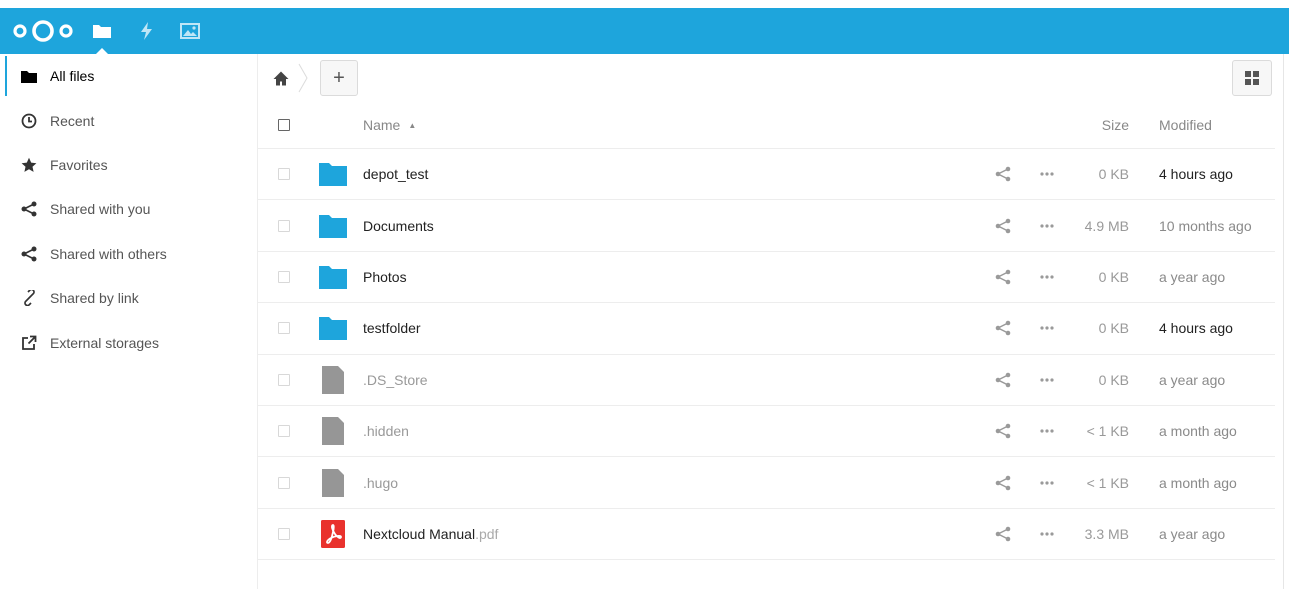  I want to click on table-row: Photos 0 KB a year ago, so click(766, 278).